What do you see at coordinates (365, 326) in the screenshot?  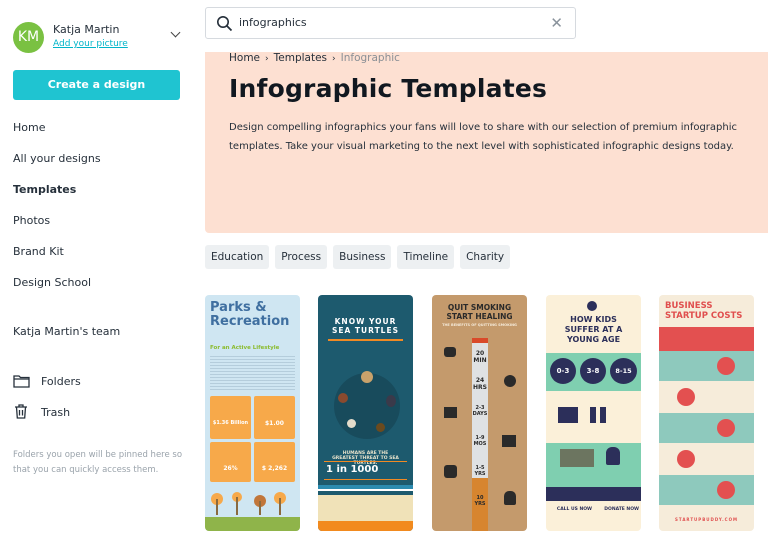 I see `template-title: KNOW YOUR SEA TURTLES` at bounding box center [365, 326].